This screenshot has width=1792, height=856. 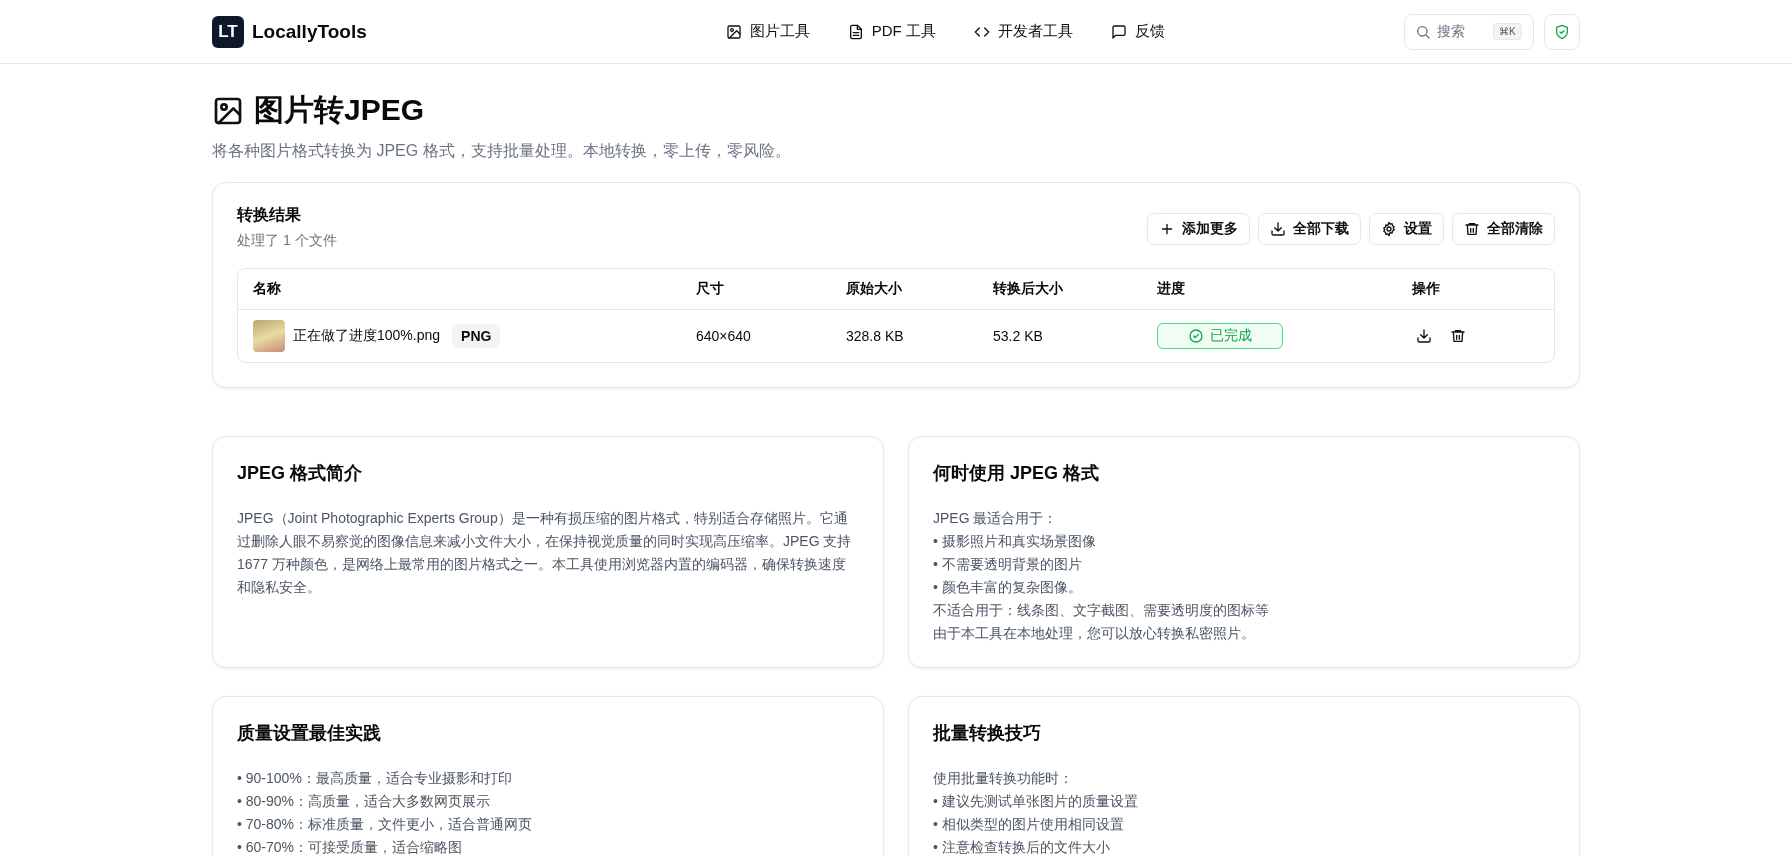 I want to click on table-cell-text: 640×640, so click(x=724, y=336).